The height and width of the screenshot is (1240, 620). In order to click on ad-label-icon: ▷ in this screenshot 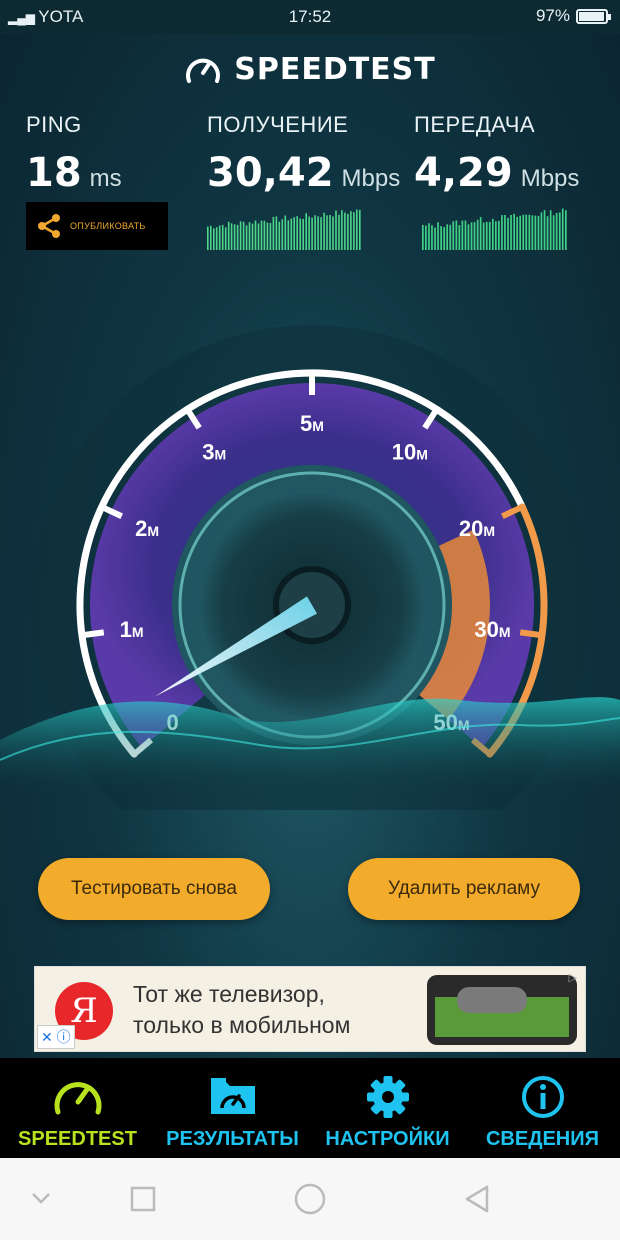, I will do `click(572, 978)`.